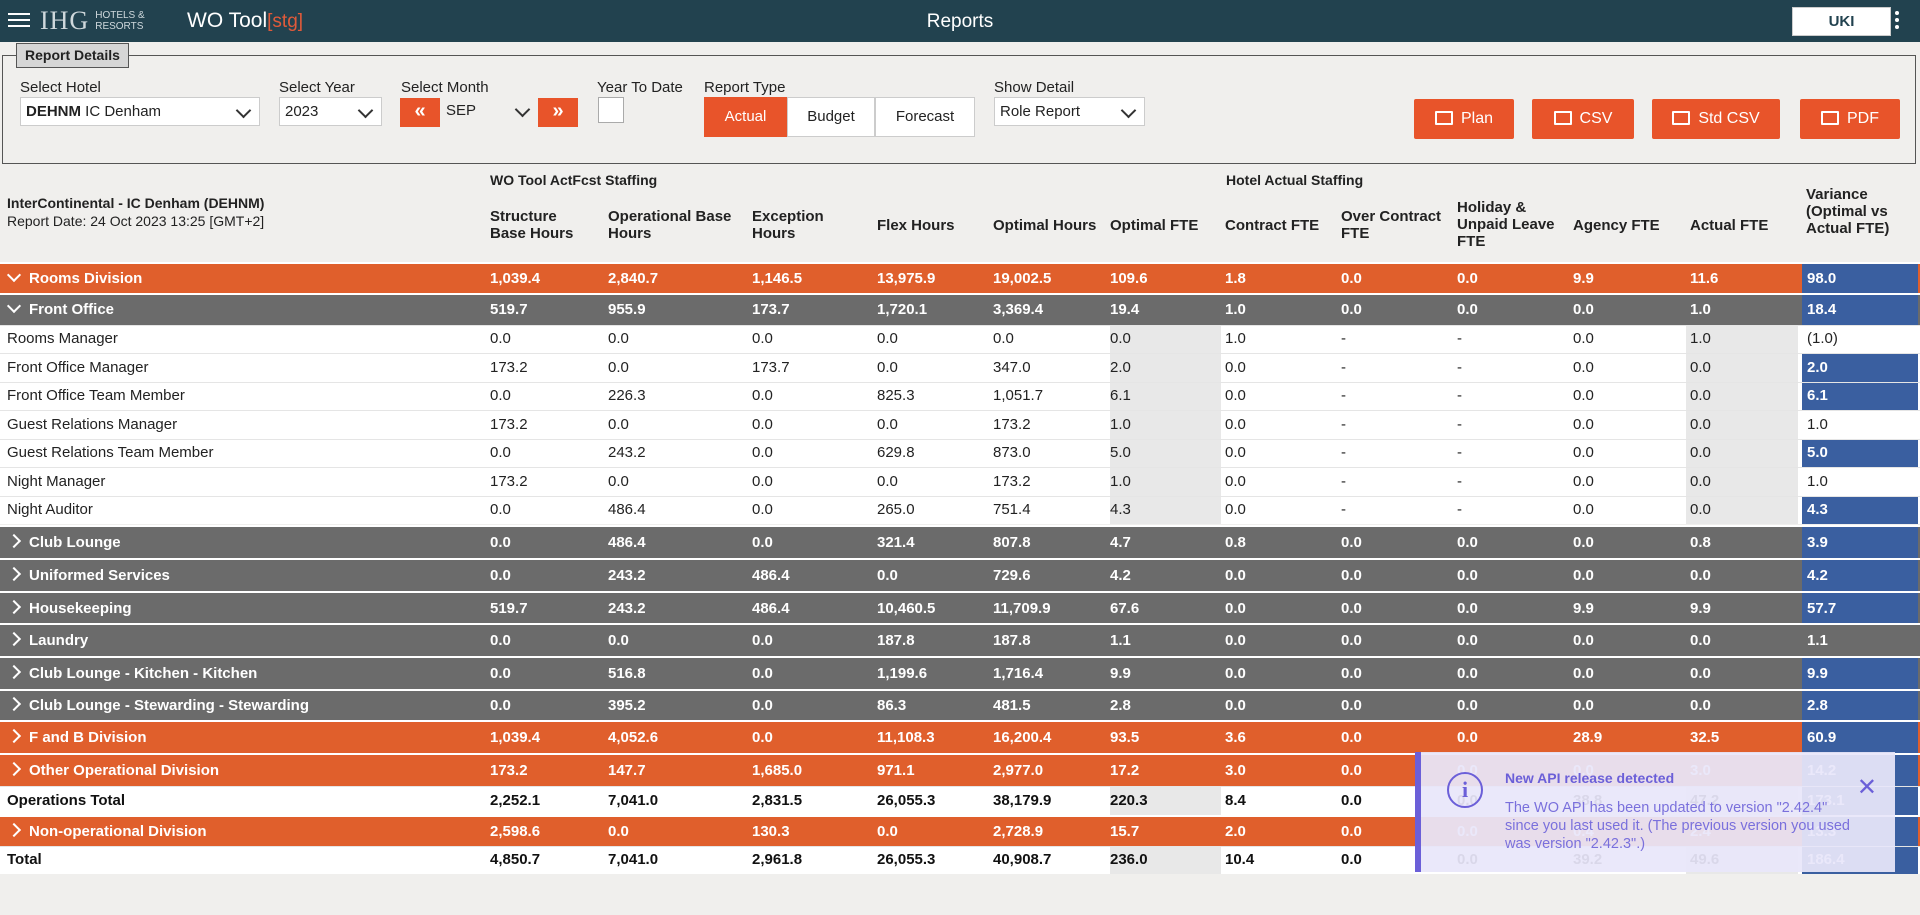  What do you see at coordinates (1860, 453) in the screenshot?
I see `variance-cell: 5.0` at bounding box center [1860, 453].